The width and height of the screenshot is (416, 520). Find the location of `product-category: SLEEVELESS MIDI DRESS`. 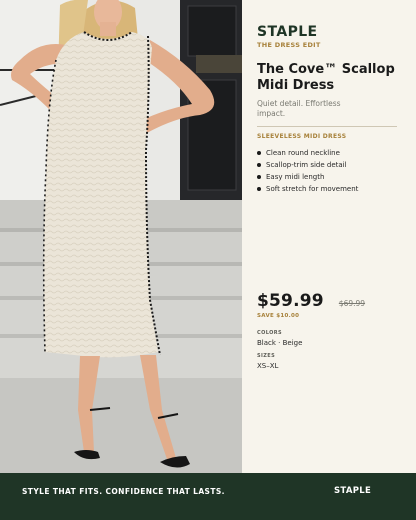

product-category: SLEEVELESS MIDI DRESS is located at coordinates (302, 136).